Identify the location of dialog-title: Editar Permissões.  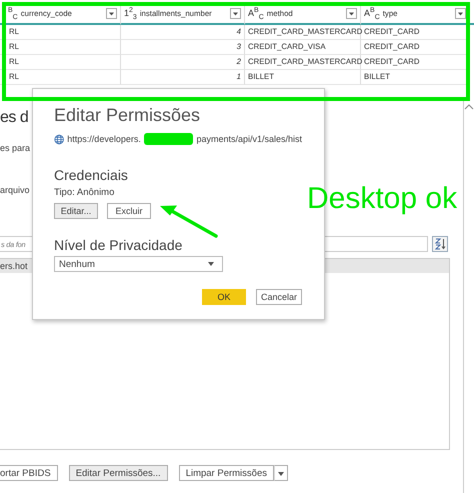
(128, 115).